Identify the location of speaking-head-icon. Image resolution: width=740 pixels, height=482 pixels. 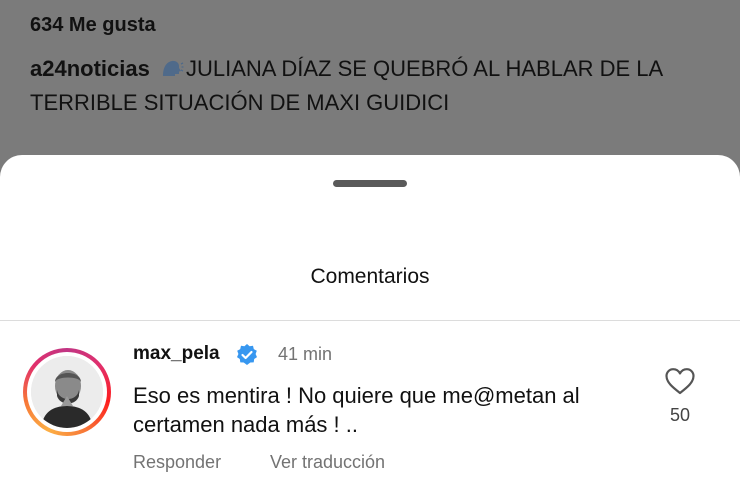
(172, 68).